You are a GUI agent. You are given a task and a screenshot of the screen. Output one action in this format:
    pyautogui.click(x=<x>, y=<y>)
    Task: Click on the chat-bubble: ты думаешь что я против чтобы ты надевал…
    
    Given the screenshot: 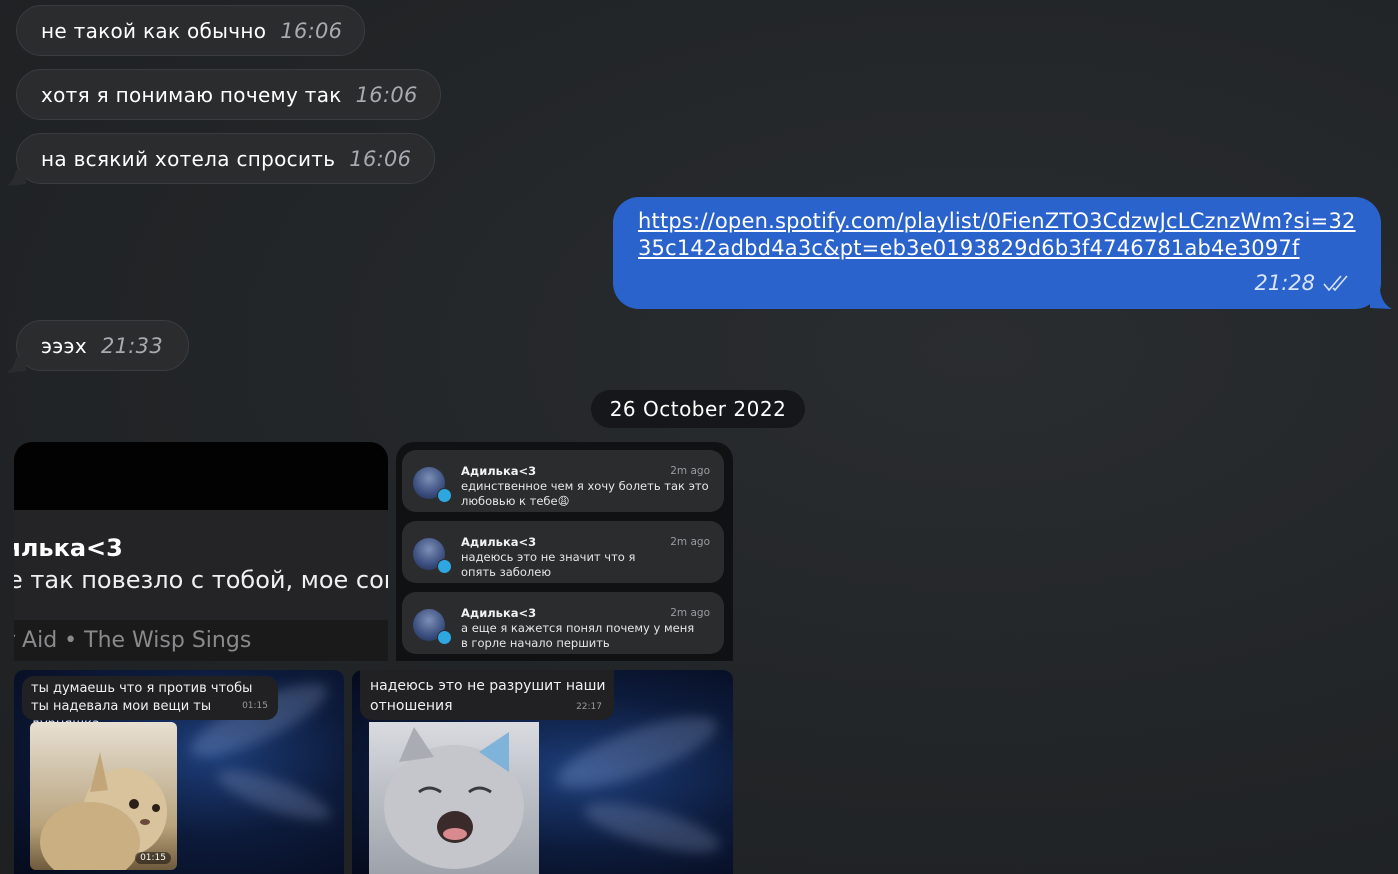 What is the action you would take?
    pyautogui.click(x=150, y=704)
    